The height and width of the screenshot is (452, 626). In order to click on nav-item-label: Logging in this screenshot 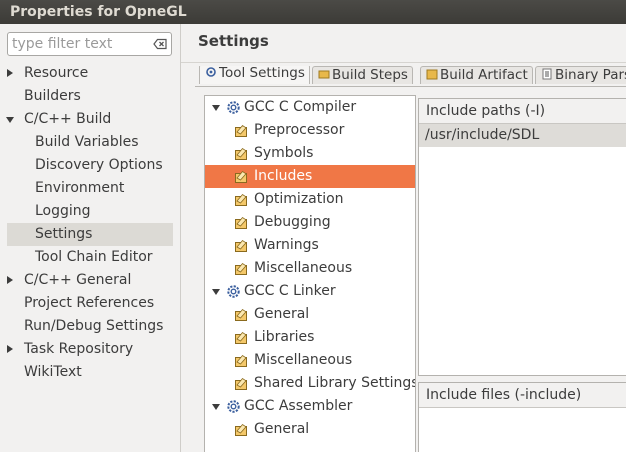, I will do `click(63, 211)`.